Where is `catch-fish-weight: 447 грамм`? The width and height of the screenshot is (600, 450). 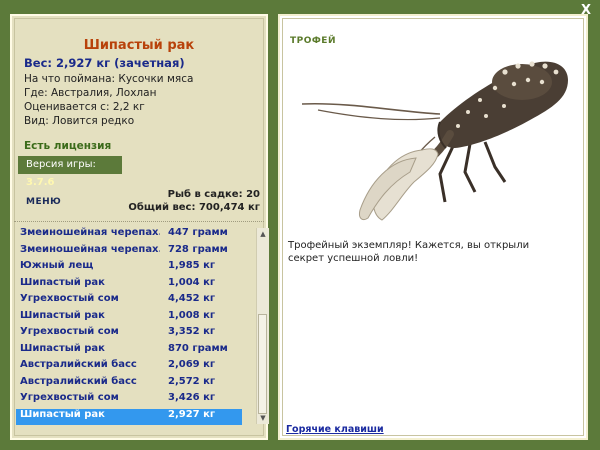
catch-fish-weight: 447 грамм is located at coordinates (198, 232).